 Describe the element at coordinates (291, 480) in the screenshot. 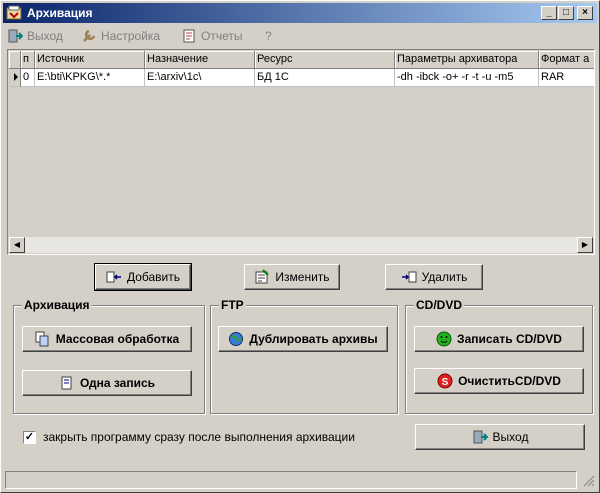

I see `status-pane` at that location.